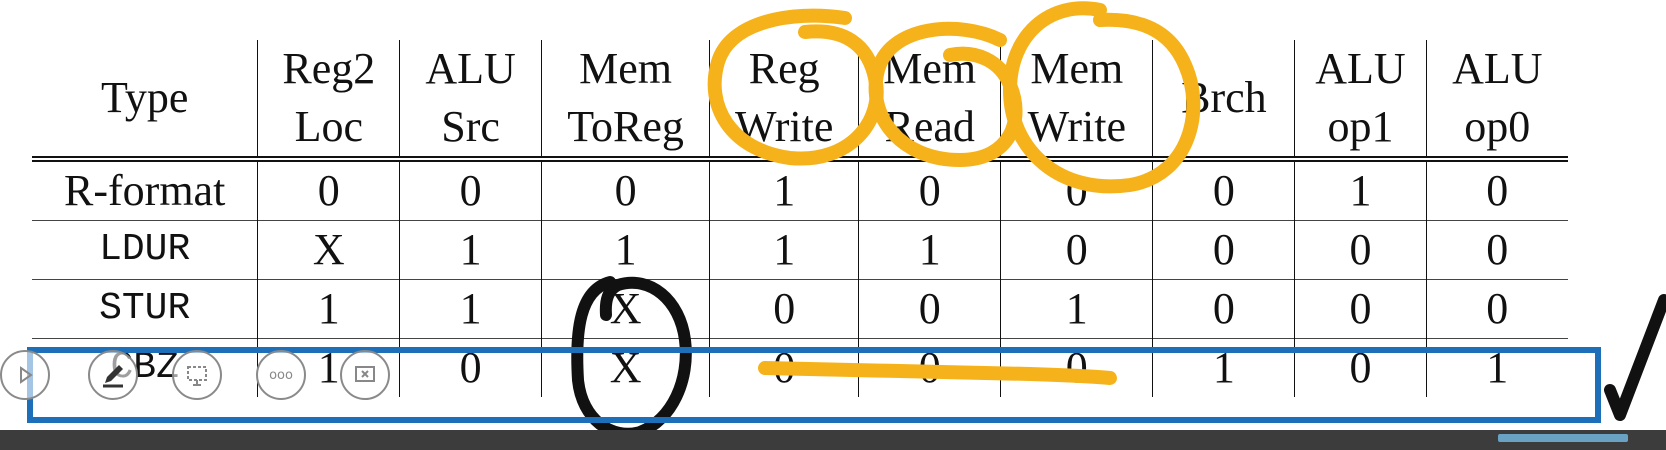  Describe the element at coordinates (145, 190) in the screenshot. I see `row-type: R-format` at that location.